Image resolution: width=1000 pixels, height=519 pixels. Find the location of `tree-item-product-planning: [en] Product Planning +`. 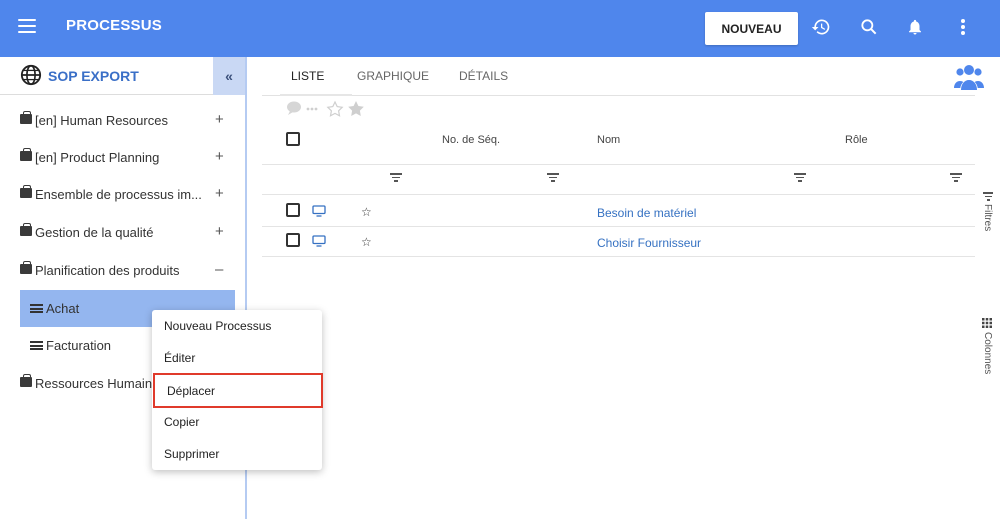

tree-item-product-planning: [en] Product Planning + is located at coordinates (122, 157).